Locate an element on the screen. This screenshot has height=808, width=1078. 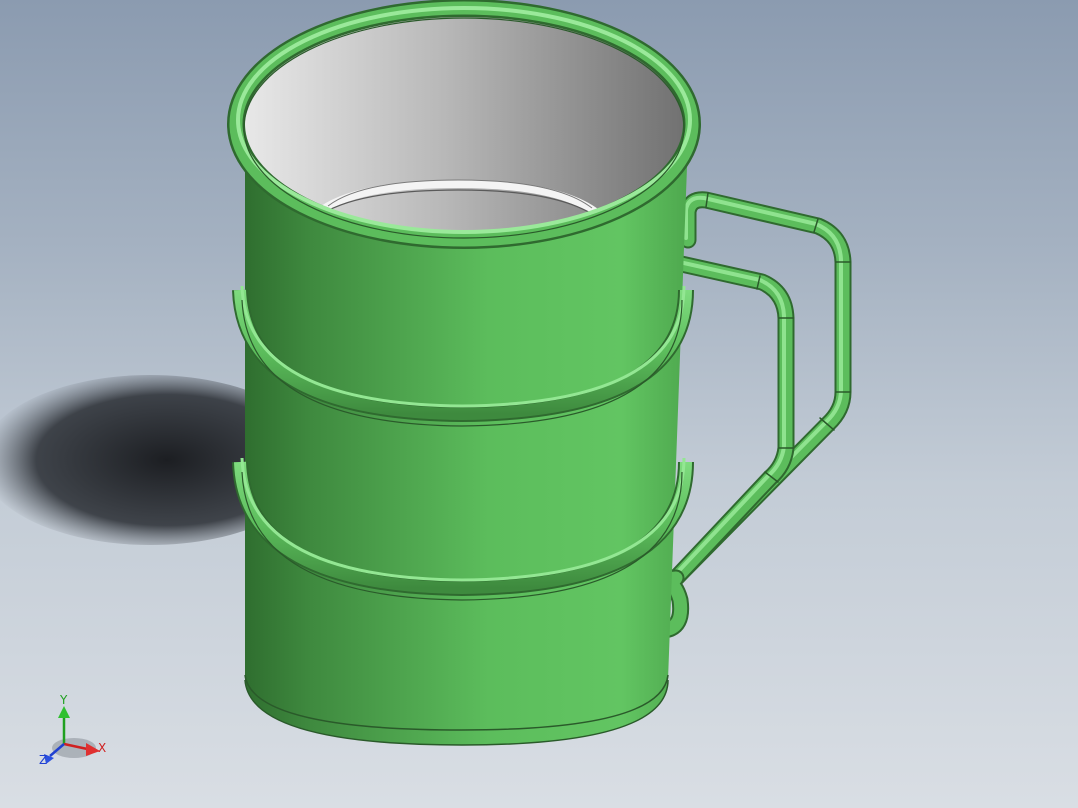
y-axis-arrow: Y is located at coordinates (64, 718).